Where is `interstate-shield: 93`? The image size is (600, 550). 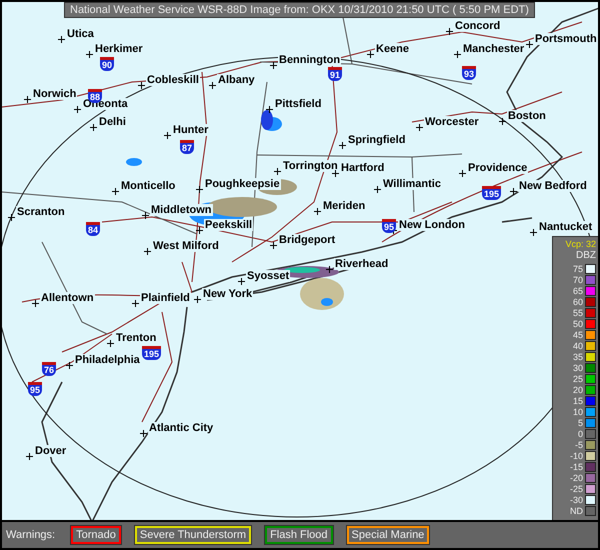
interstate-shield: 93 is located at coordinates (469, 73).